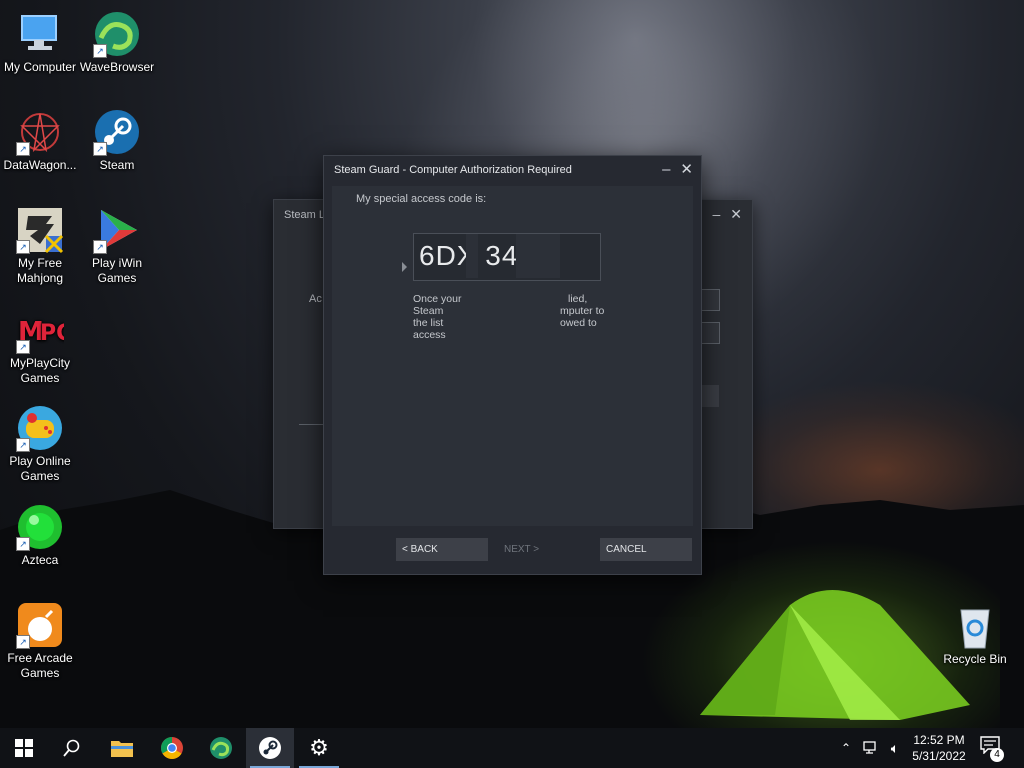 This screenshot has width=1024, height=768. I want to click on iwin-play-icon: ↗, so click(117, 230).